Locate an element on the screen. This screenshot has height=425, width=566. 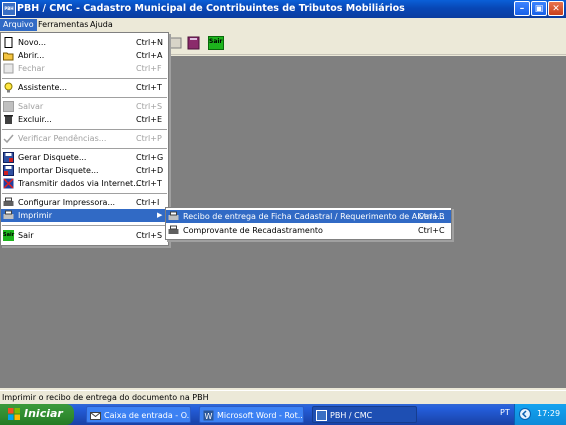
submenu-arrow-icon: ▶ is located at coordinates (160, 215).